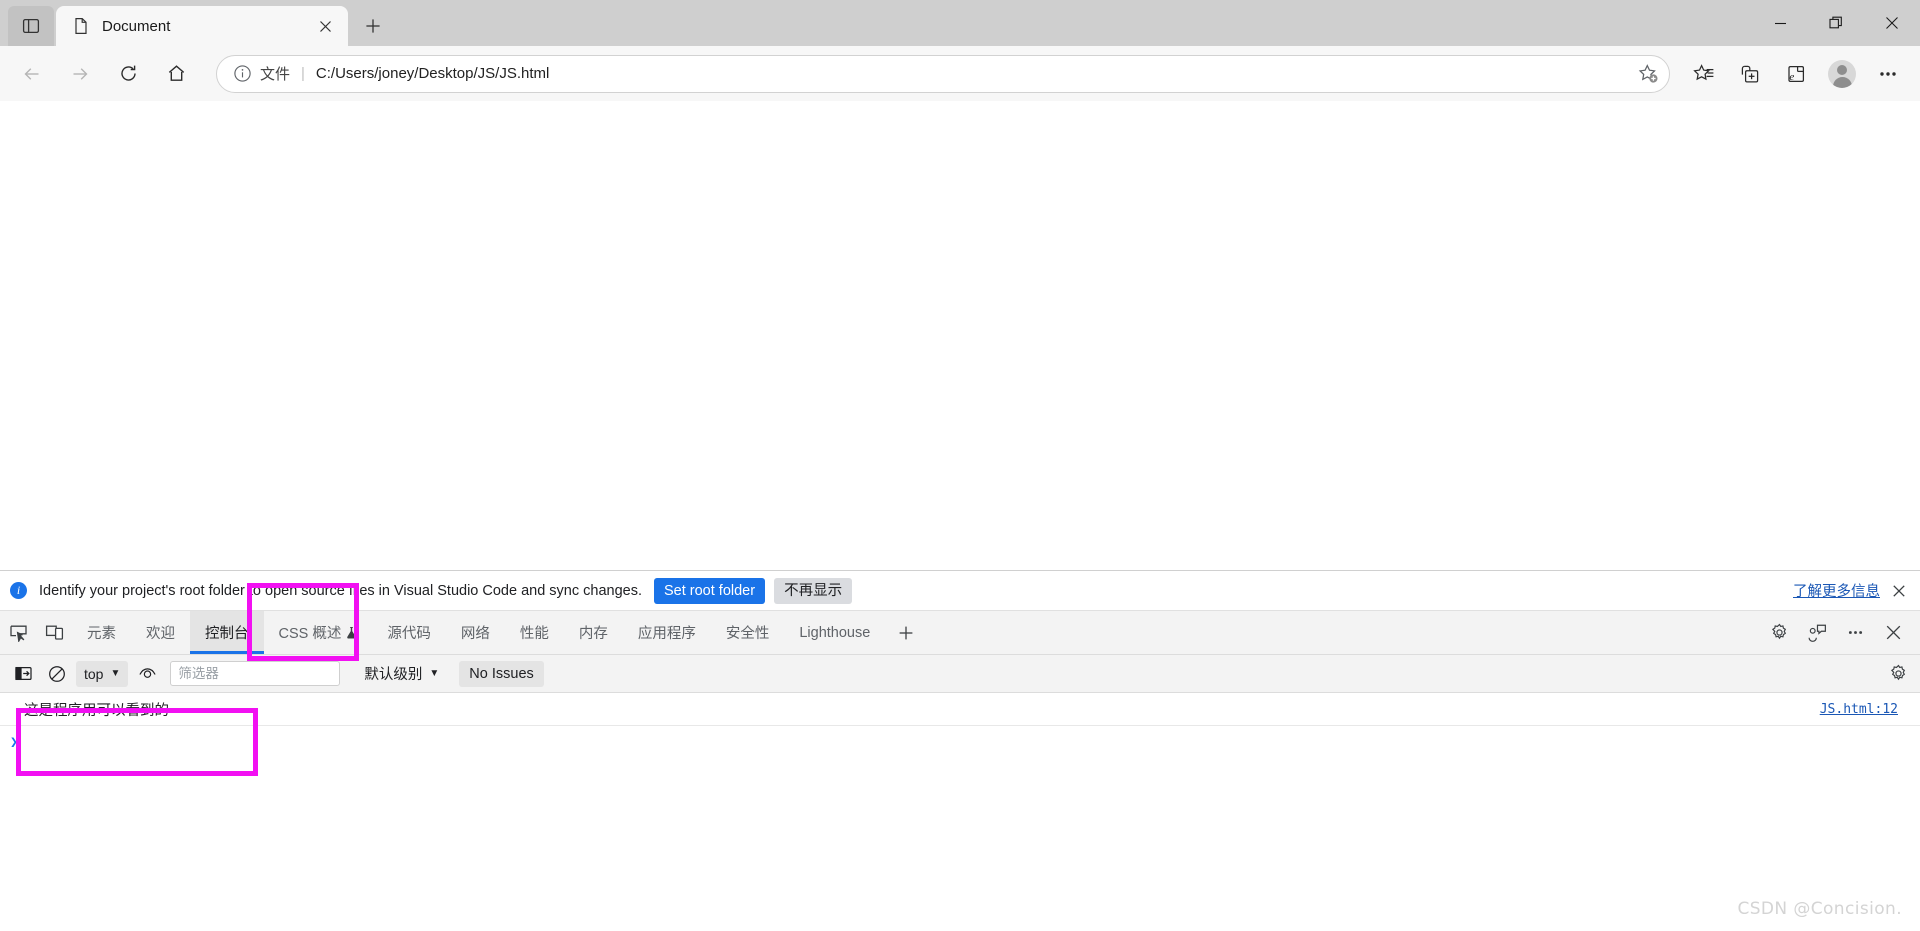  I want to click on add-panel-icon, so click(906, 632).